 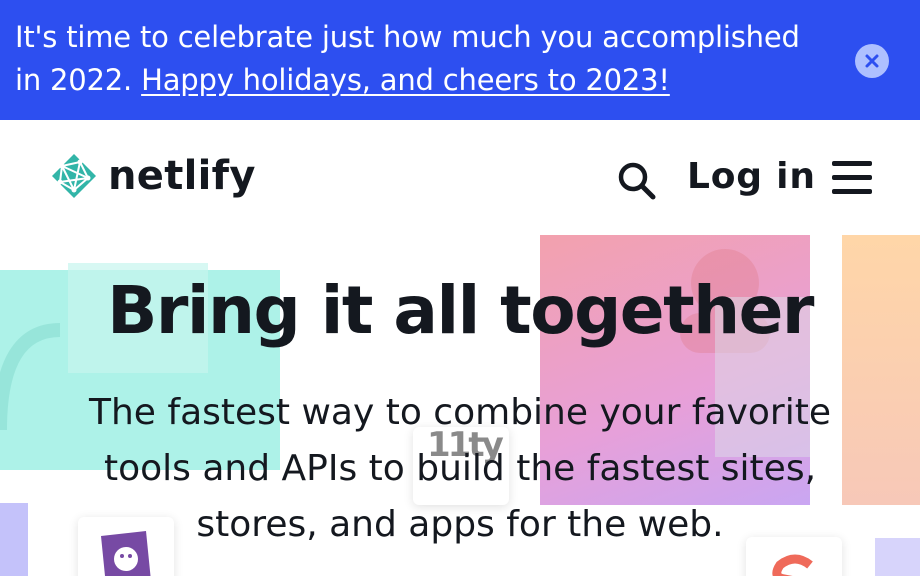 I want to click on background-card-purple-right, so click(x=897, y=557).